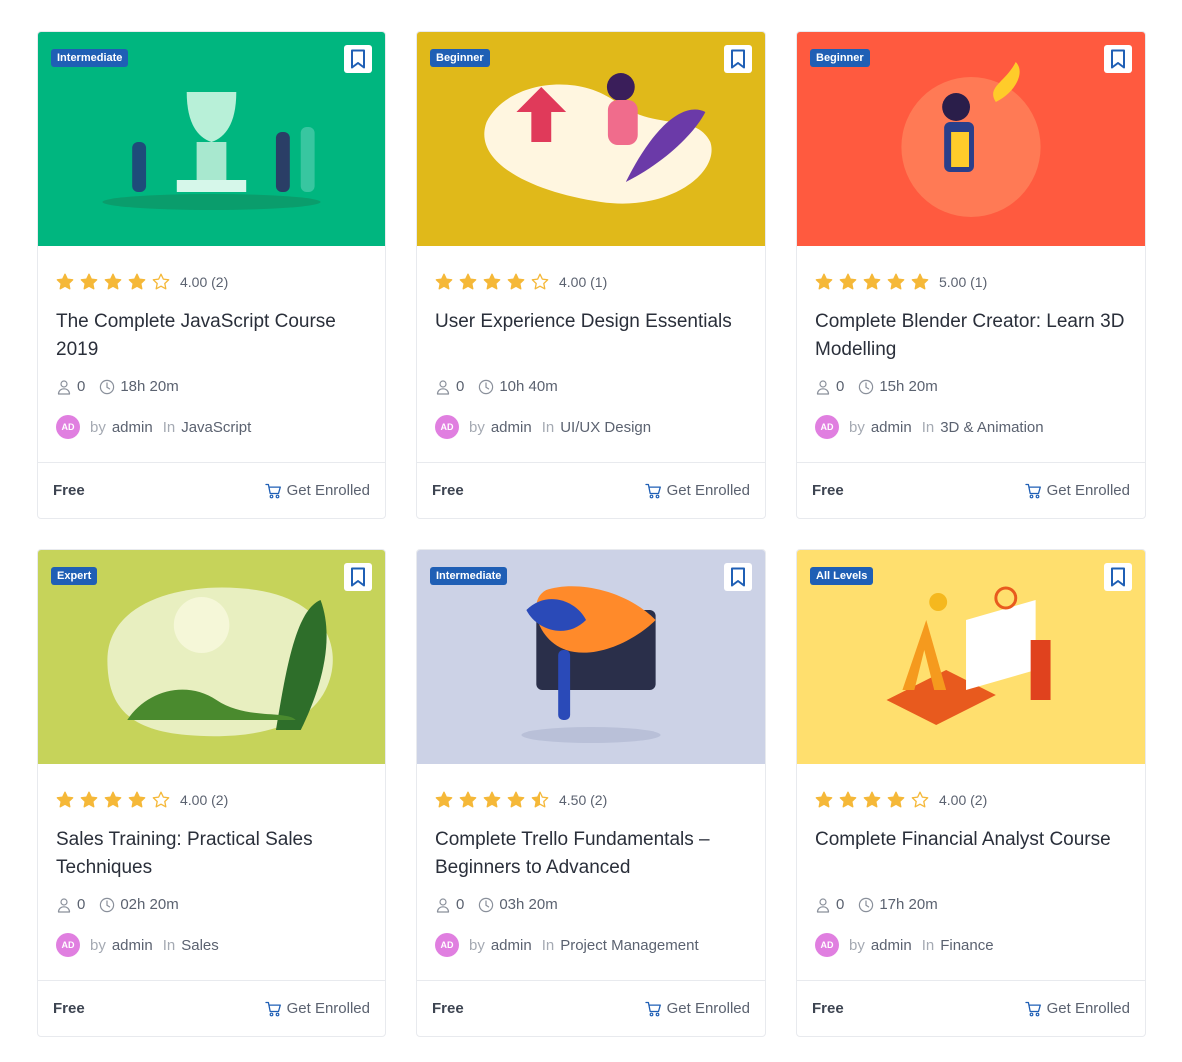 The image size is (1182, 1062). What do you see at coordinates (216, 427) in the screenshot?
I see `category-link: JavaScript` at bounding box center [216, 427].